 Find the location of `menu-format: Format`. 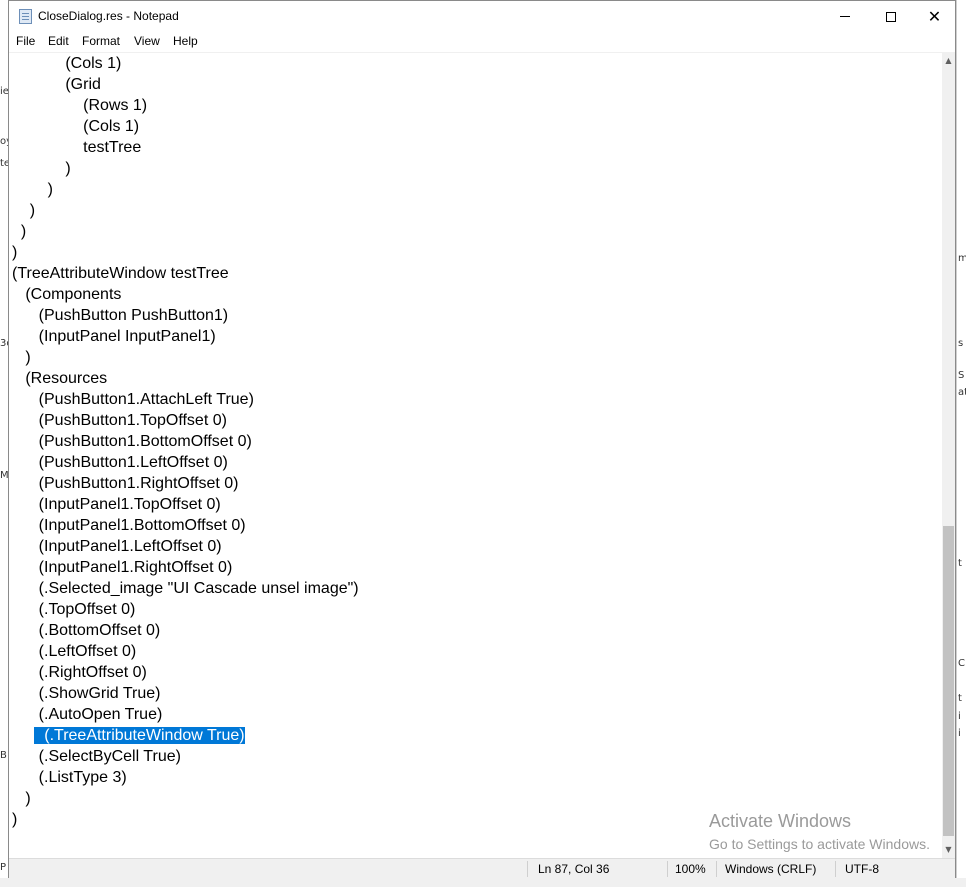

menu-format: Format is located at coordinates (101, 41).